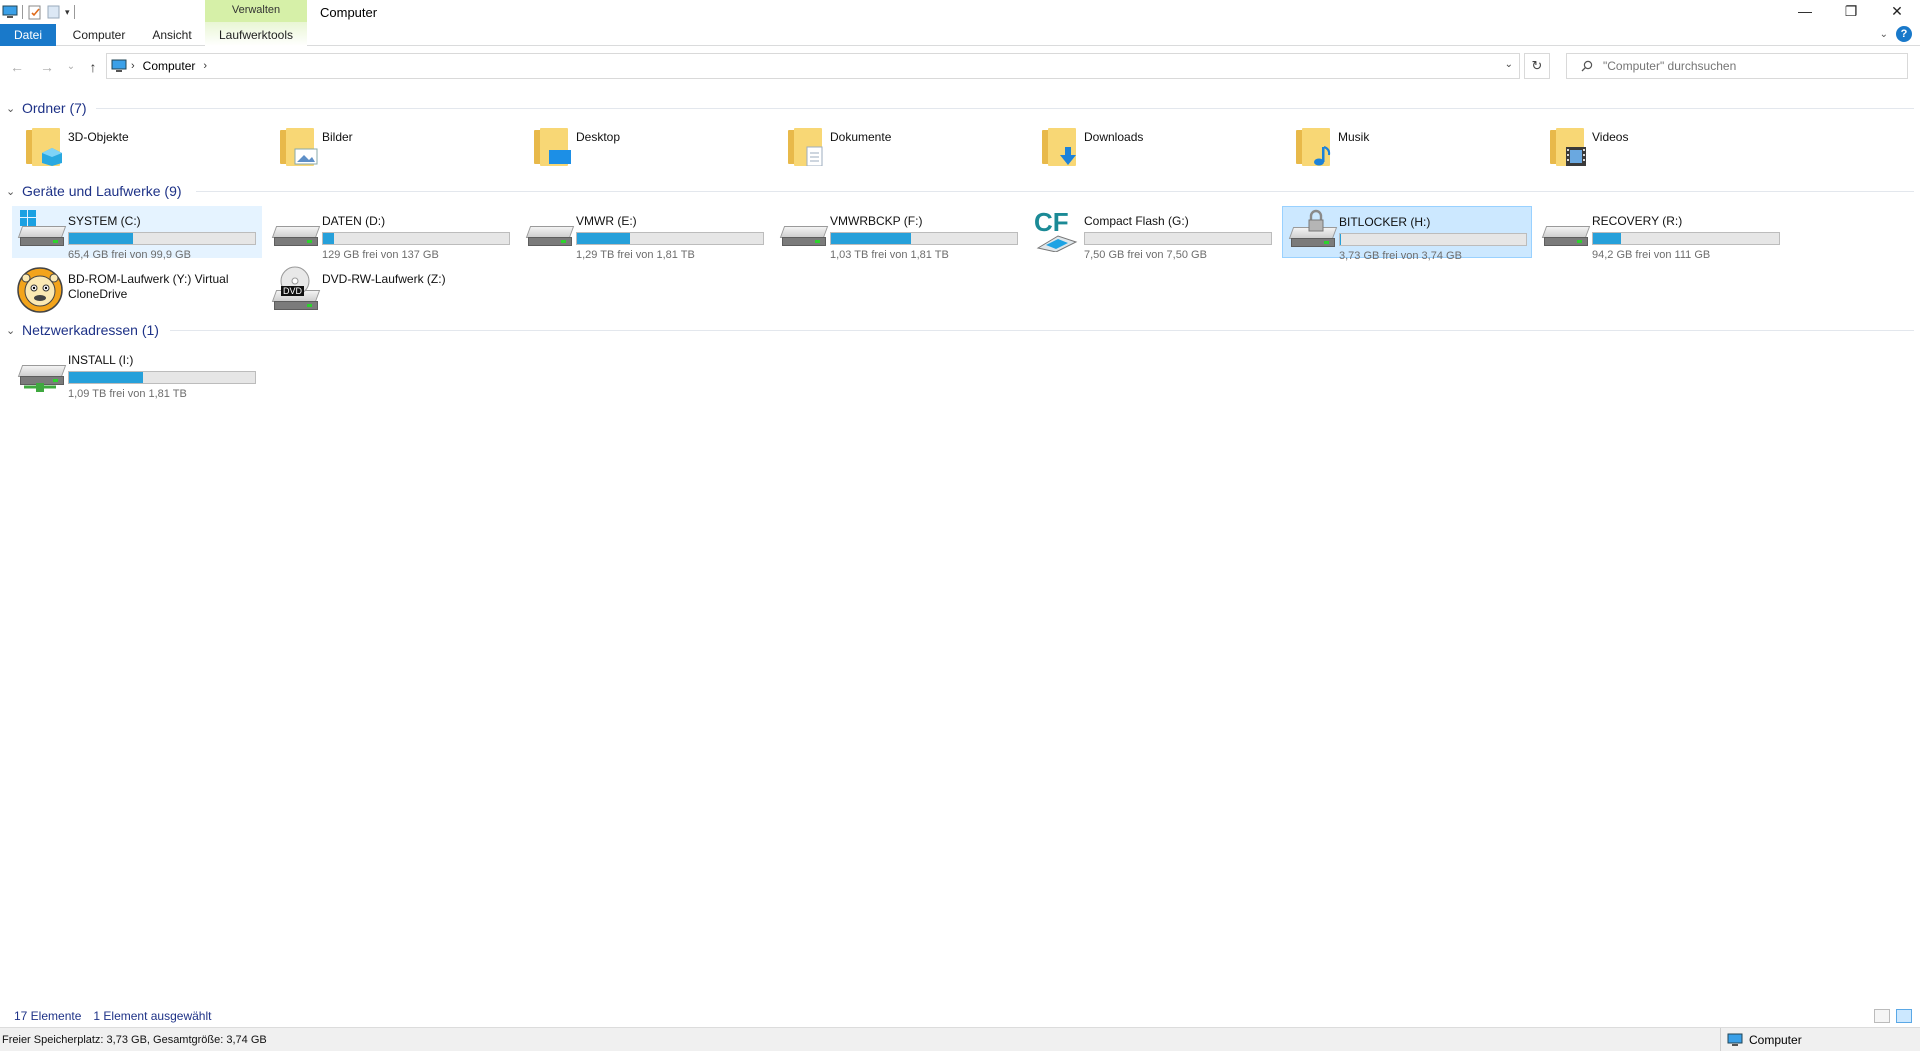 The image size is (1920, 1051). What do you see at coordinates (40, 290) in the screenshot?
I see `virtual-clonedrive-icon` at bounding box center [40, 290].